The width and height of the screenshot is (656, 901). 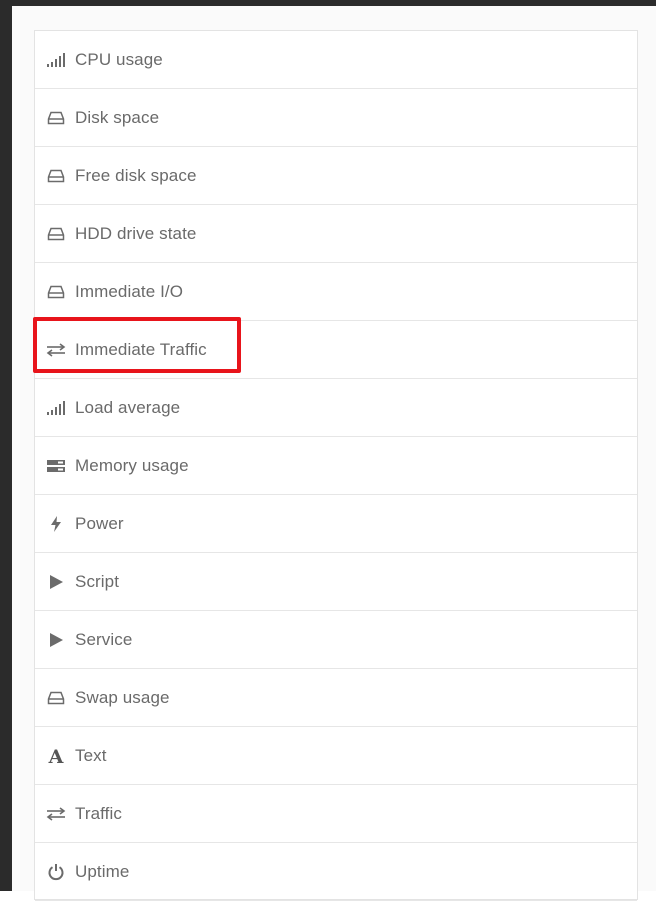 What do you see at coordinates (141, 349) in the screenshot?
I see `list-item-label: Immediate Traffic` at bounding box center [141, 349].